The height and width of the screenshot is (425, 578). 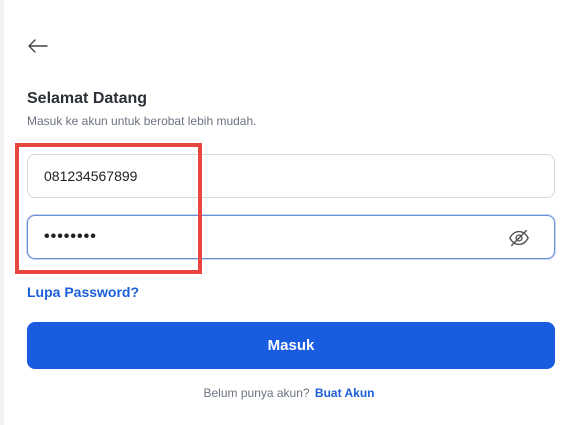 What do you see at coordinates (87, 98) in the screenshot?
I see `page-title: Selamat Datang` at bounding box center [87, 98].